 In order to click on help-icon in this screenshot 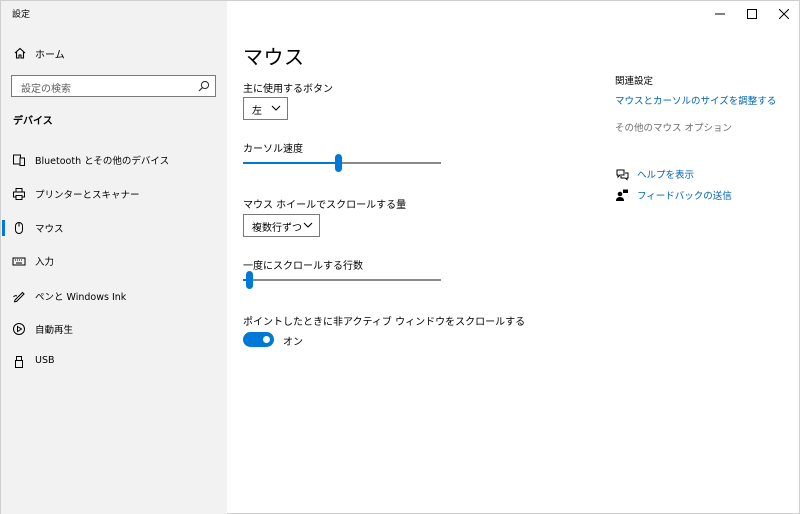, I will do `click(622, 175)`.